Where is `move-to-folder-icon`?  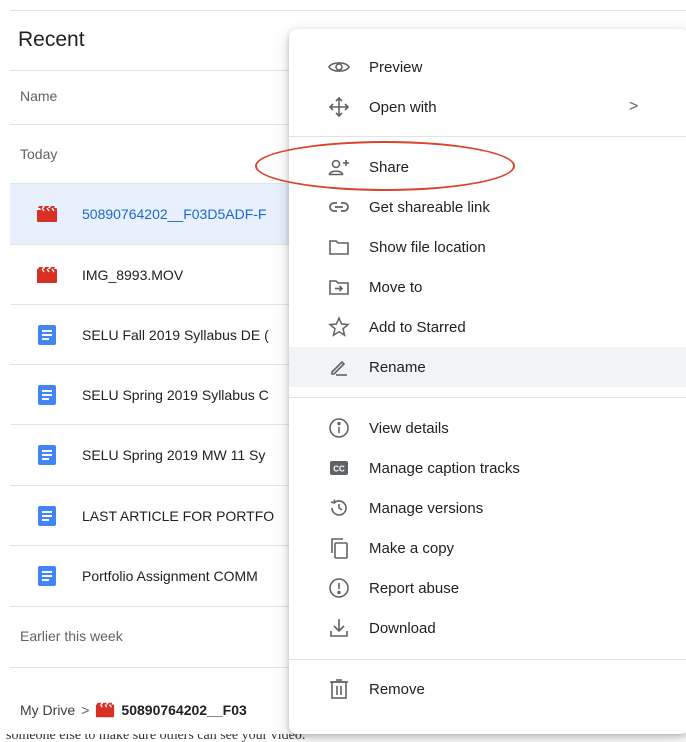
move-to-folder-icon is located at coordinates (339, 287).